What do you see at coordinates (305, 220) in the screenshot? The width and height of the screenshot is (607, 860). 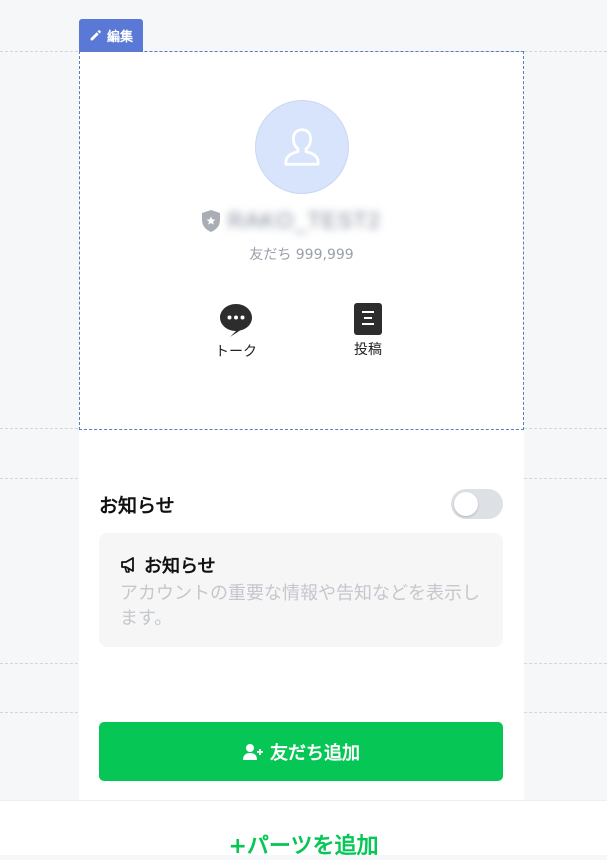 I see `account-name: RAKO_TEST2` at bounding box center [305, 220].